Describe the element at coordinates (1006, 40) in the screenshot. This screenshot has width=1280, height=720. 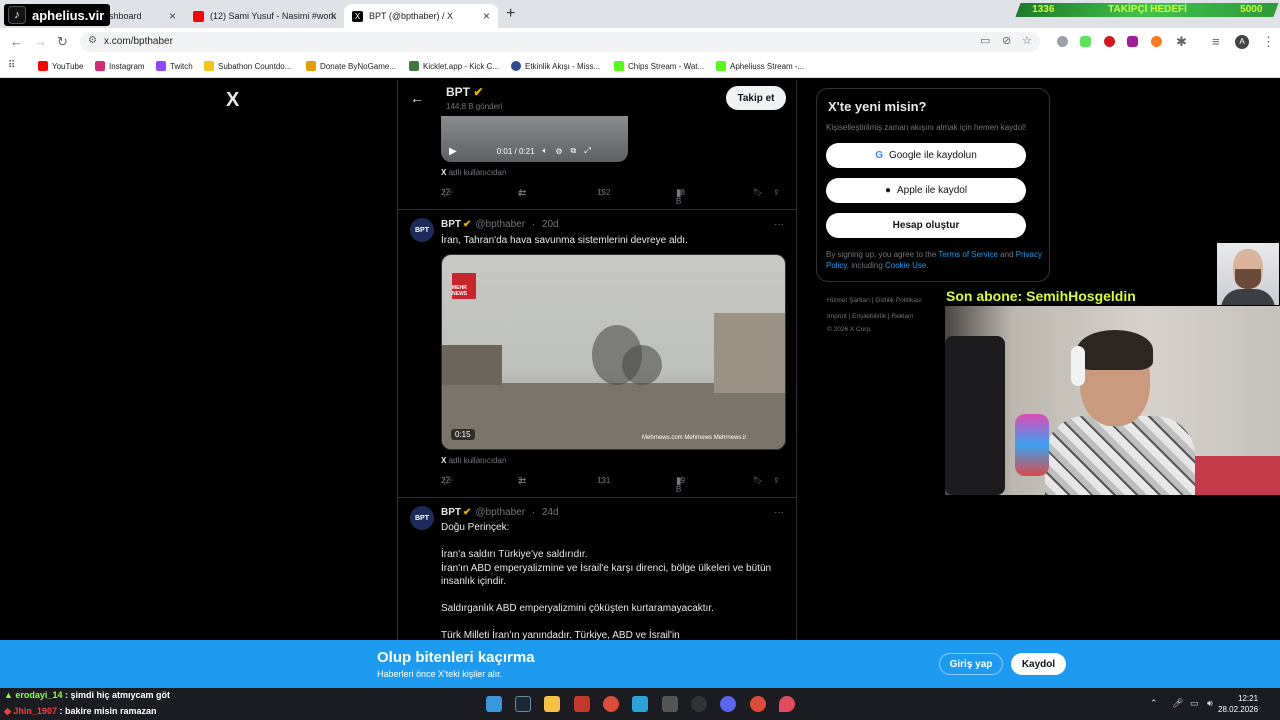
I see `eye-off-icon: ⊘` at that location.